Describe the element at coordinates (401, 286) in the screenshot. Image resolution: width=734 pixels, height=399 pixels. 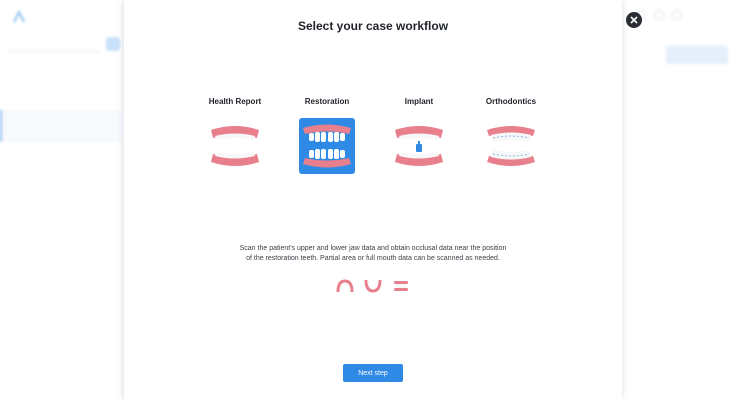
I see `occlusion-icon` at that location.